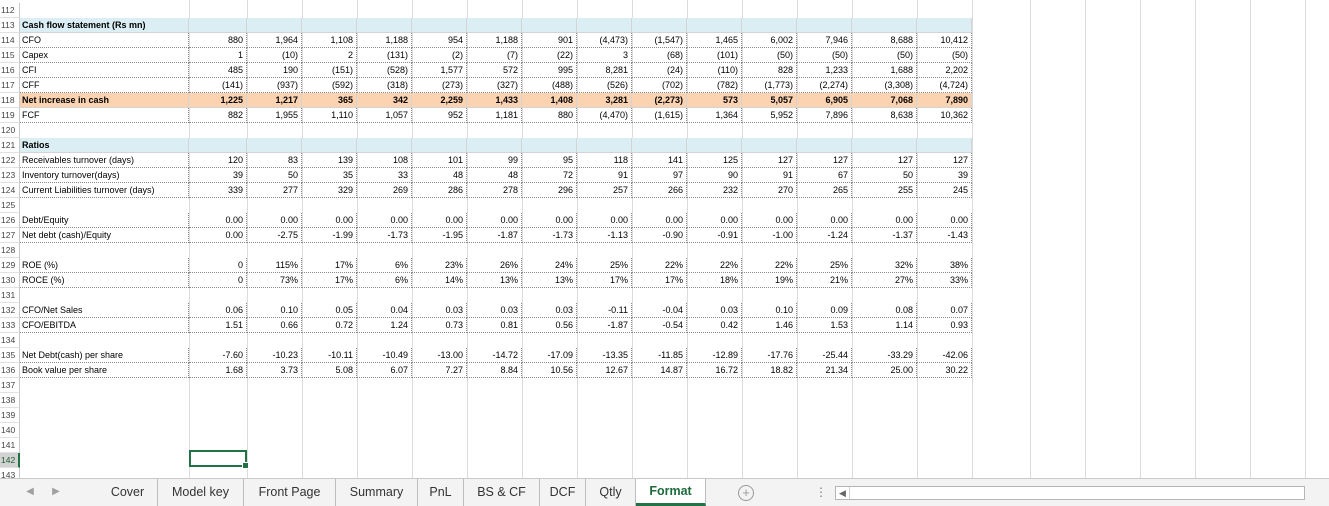 The image size is (1329, 506). Describe the element at coordinates (274, 235) in the screenshot. I see `value-cell: -2.75` at that location.